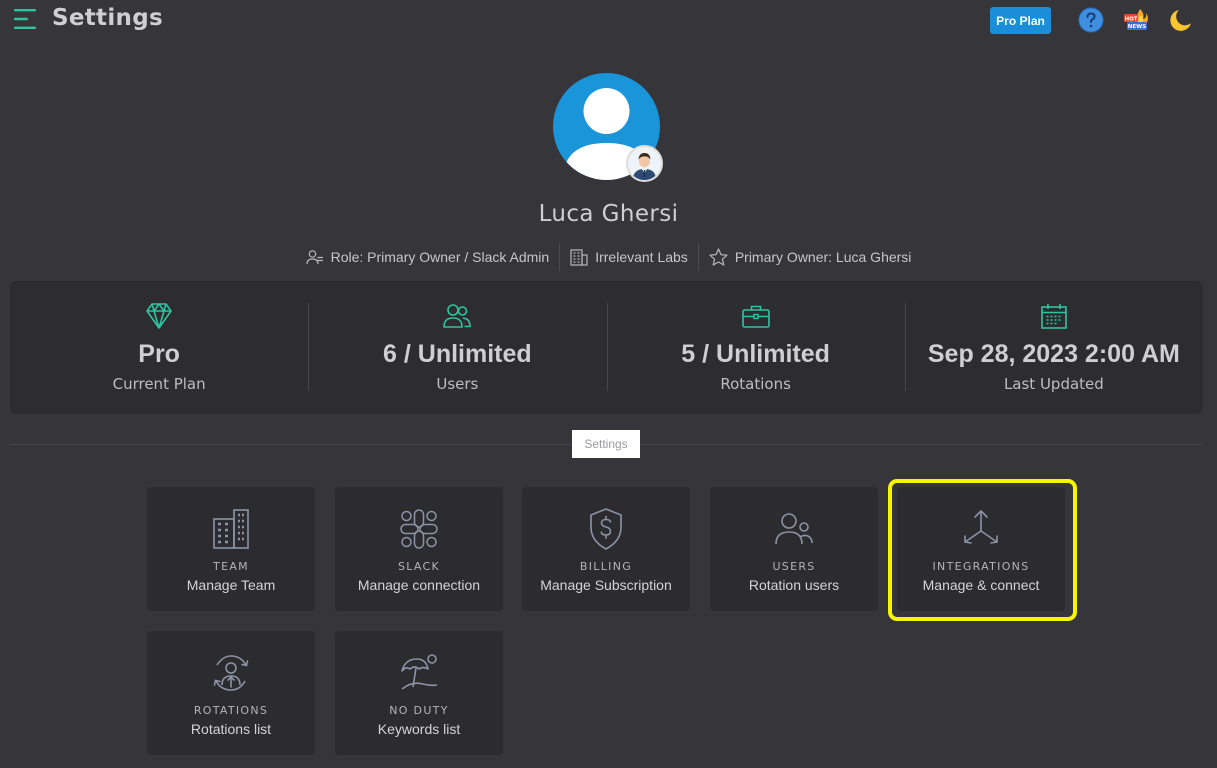 This screenshot has width=1217, height=768. What do you see at coordinates (314, 257) in the screenshot?
I see `user-role-icon` at bounding box center [314, 257].